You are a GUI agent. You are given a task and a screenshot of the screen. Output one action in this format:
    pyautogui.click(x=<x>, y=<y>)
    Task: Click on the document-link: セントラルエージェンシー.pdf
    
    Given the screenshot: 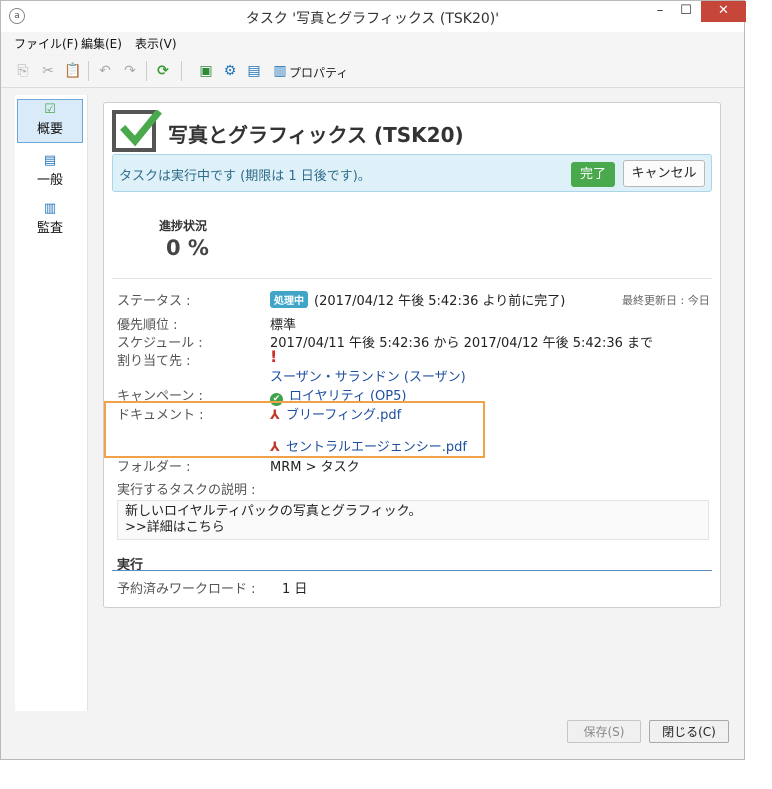 What is the action you would take?
    pyautogui.click(x=376, y=447)
    